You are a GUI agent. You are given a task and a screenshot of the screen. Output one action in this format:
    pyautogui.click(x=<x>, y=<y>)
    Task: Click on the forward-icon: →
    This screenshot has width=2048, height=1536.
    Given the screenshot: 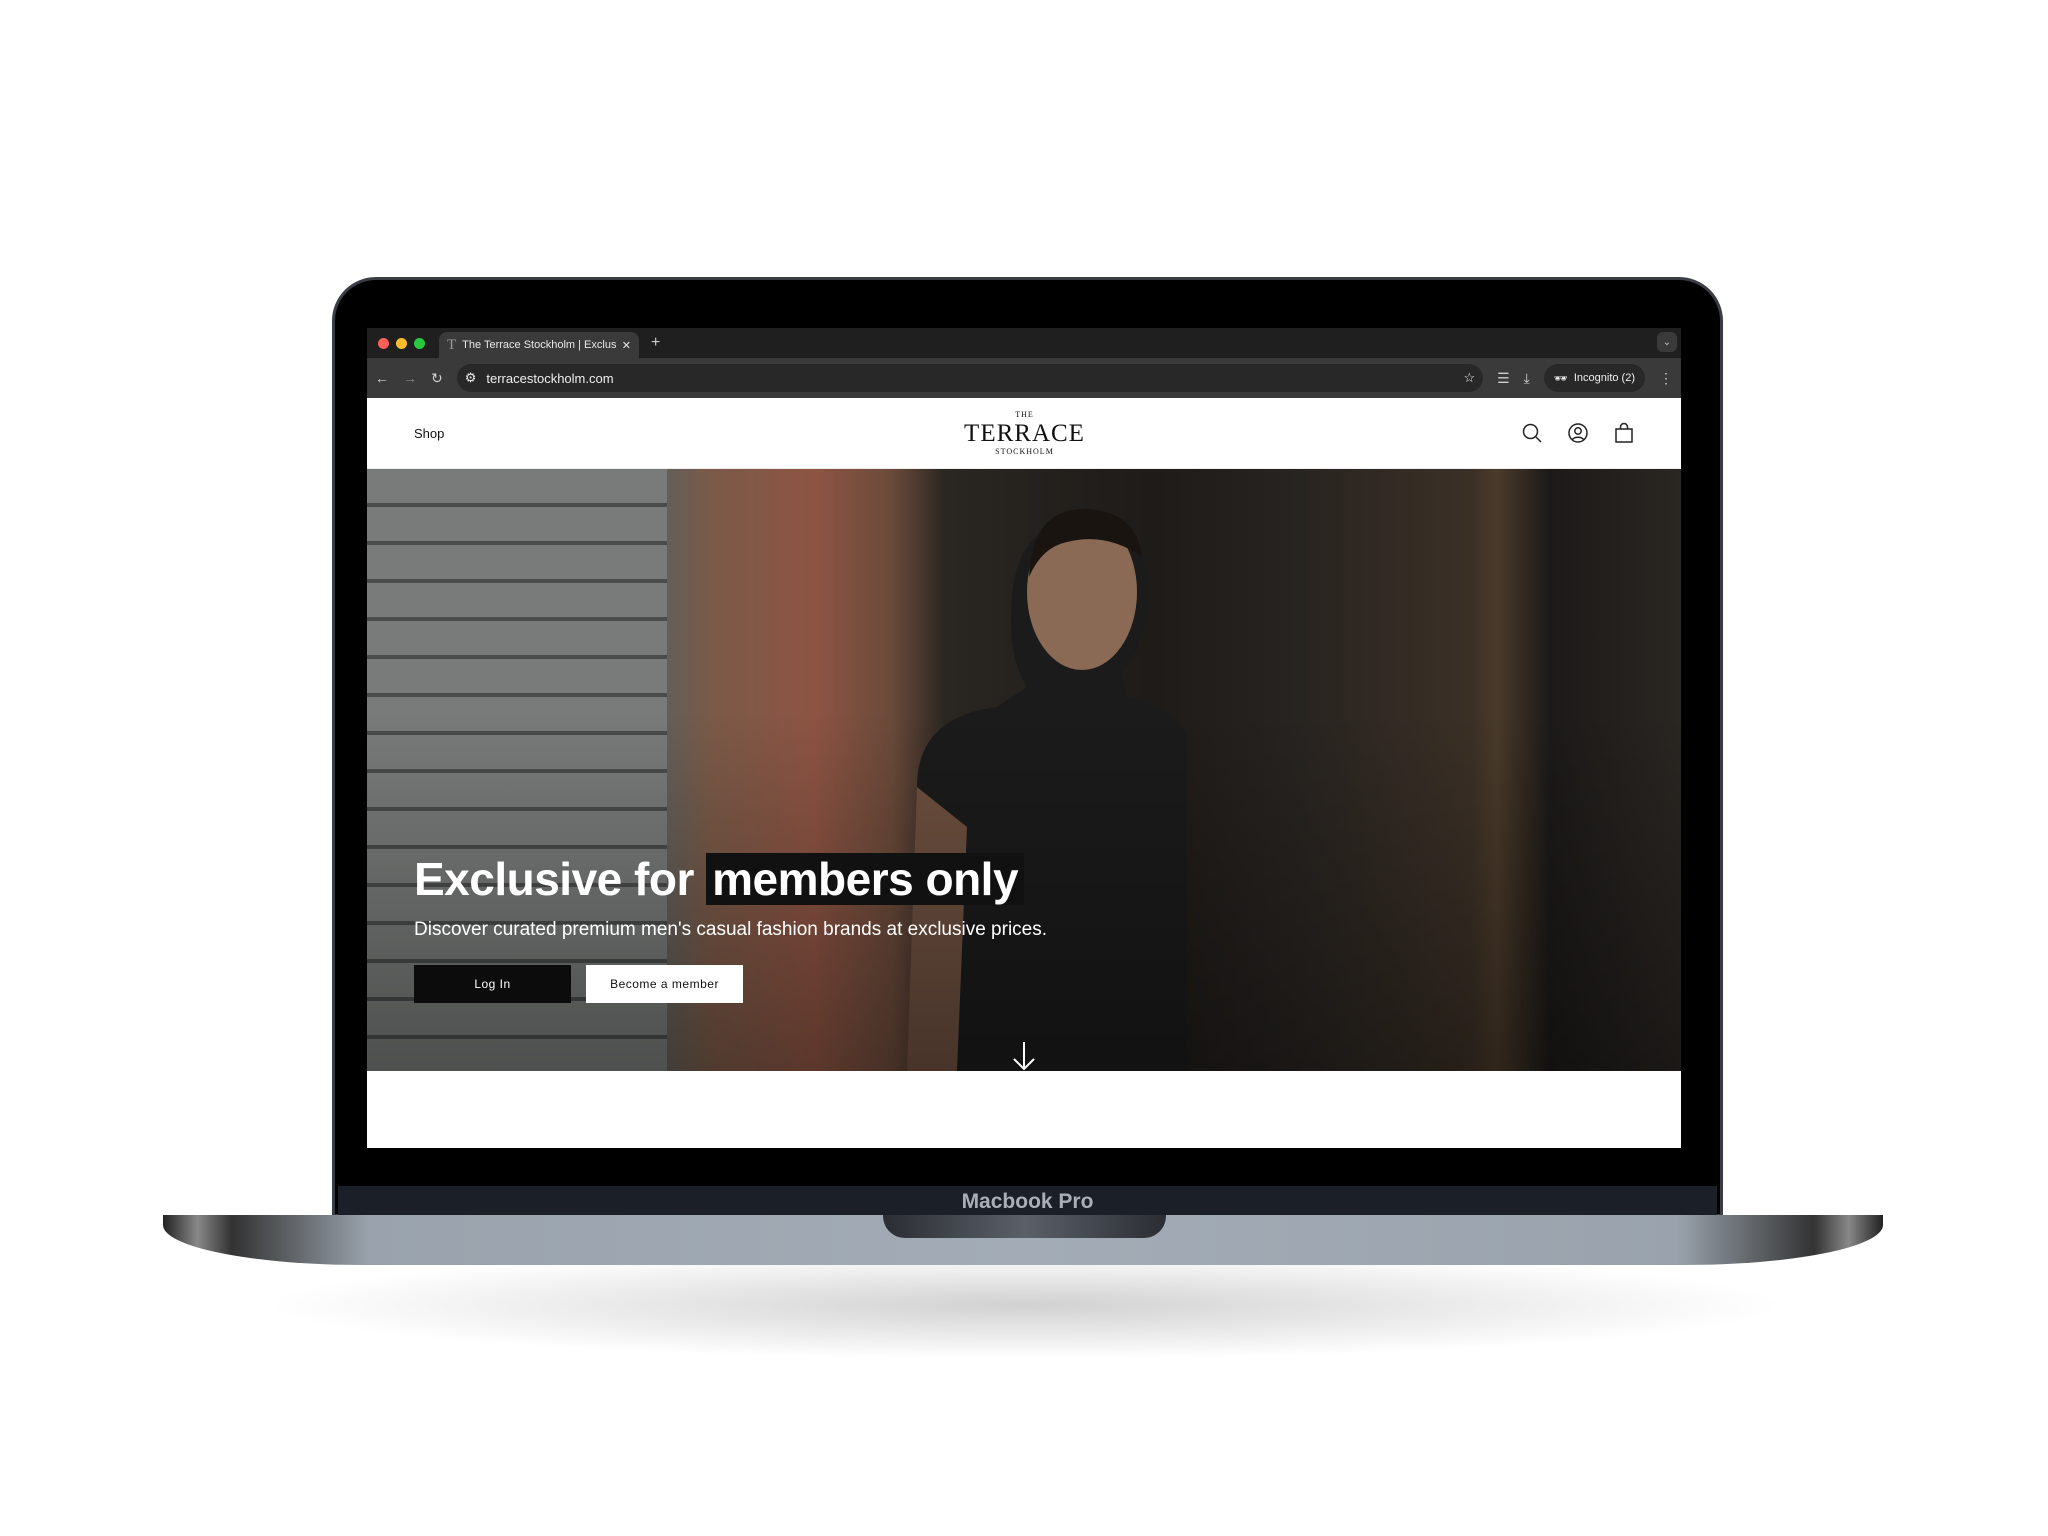 What is the action you would take?
    pyautogui.click(x=410, y=378)
    